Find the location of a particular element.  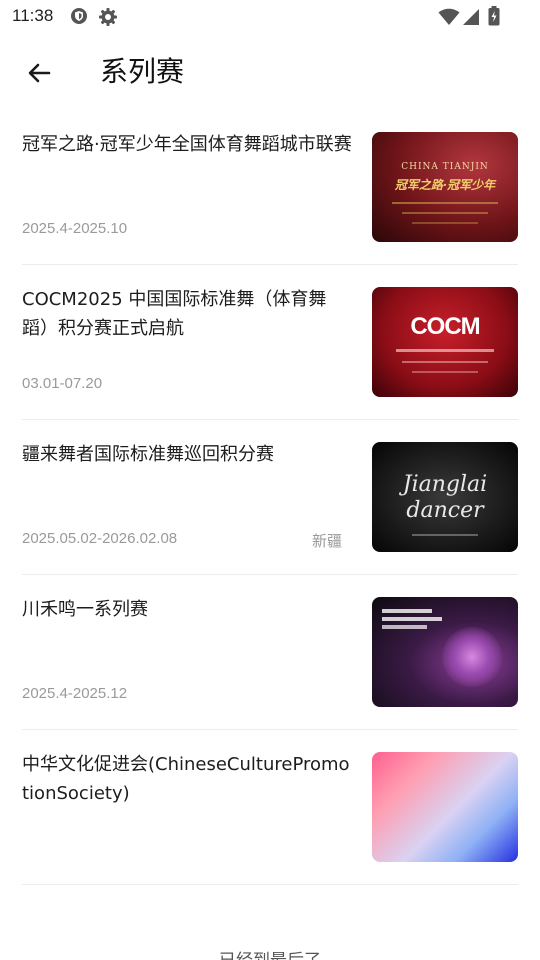

series-thumbnail: COCM is located at coordinates (445, 342).